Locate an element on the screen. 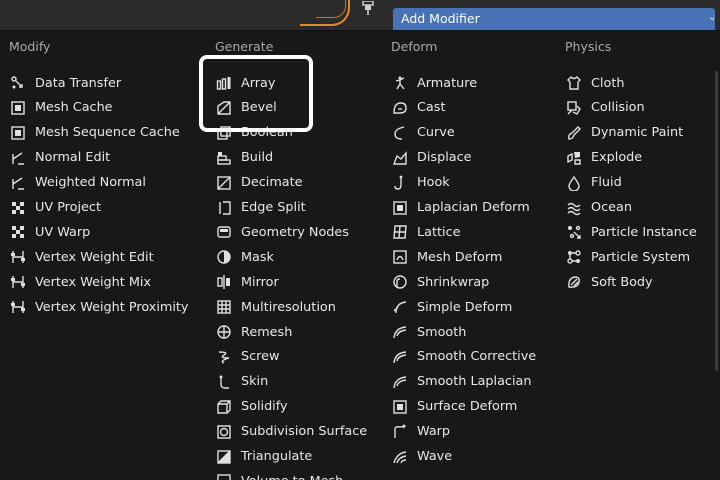  menu-item-collision: Collision is located at coordinates (605, 108).